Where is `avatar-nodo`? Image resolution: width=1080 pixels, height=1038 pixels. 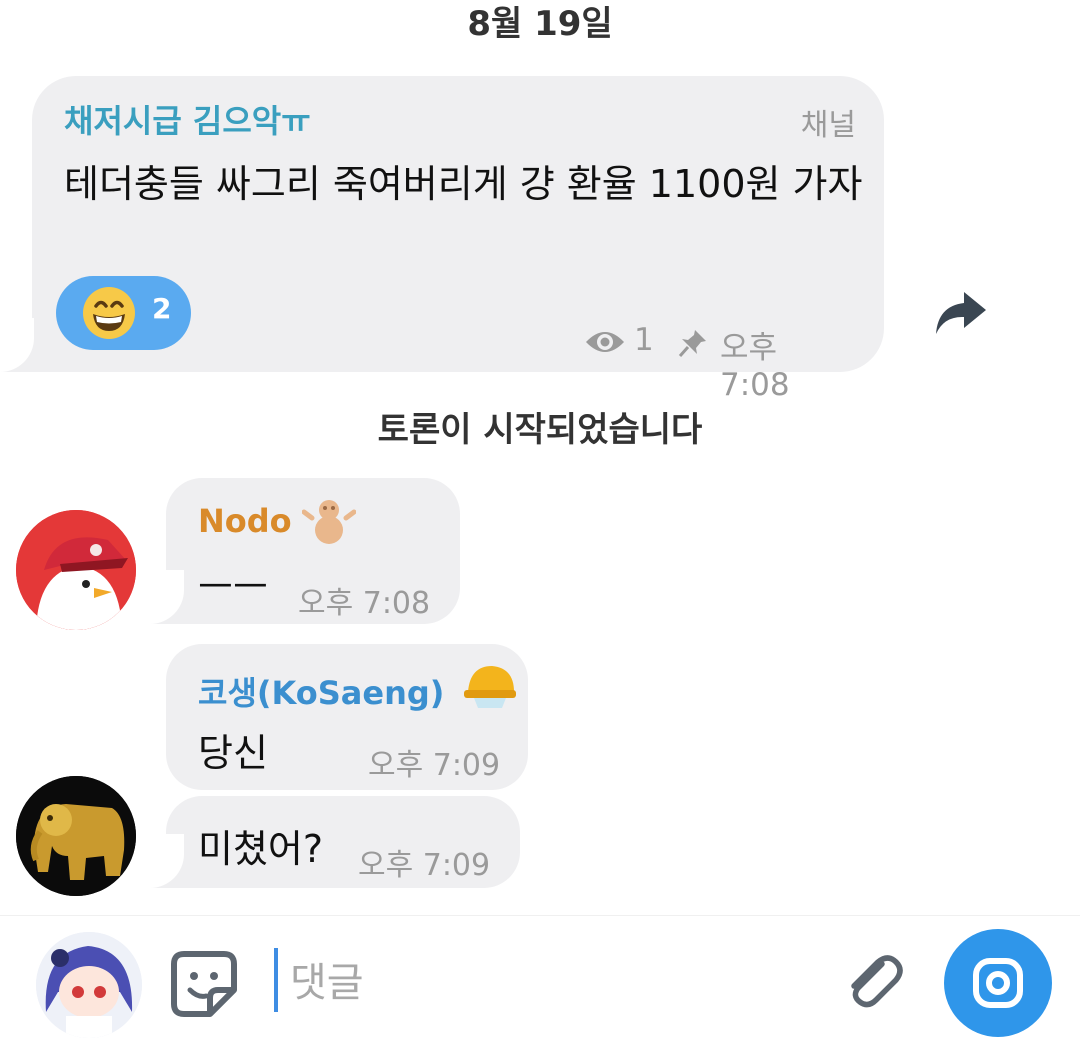
avatar-nodo is located at coordinates (76, 570).